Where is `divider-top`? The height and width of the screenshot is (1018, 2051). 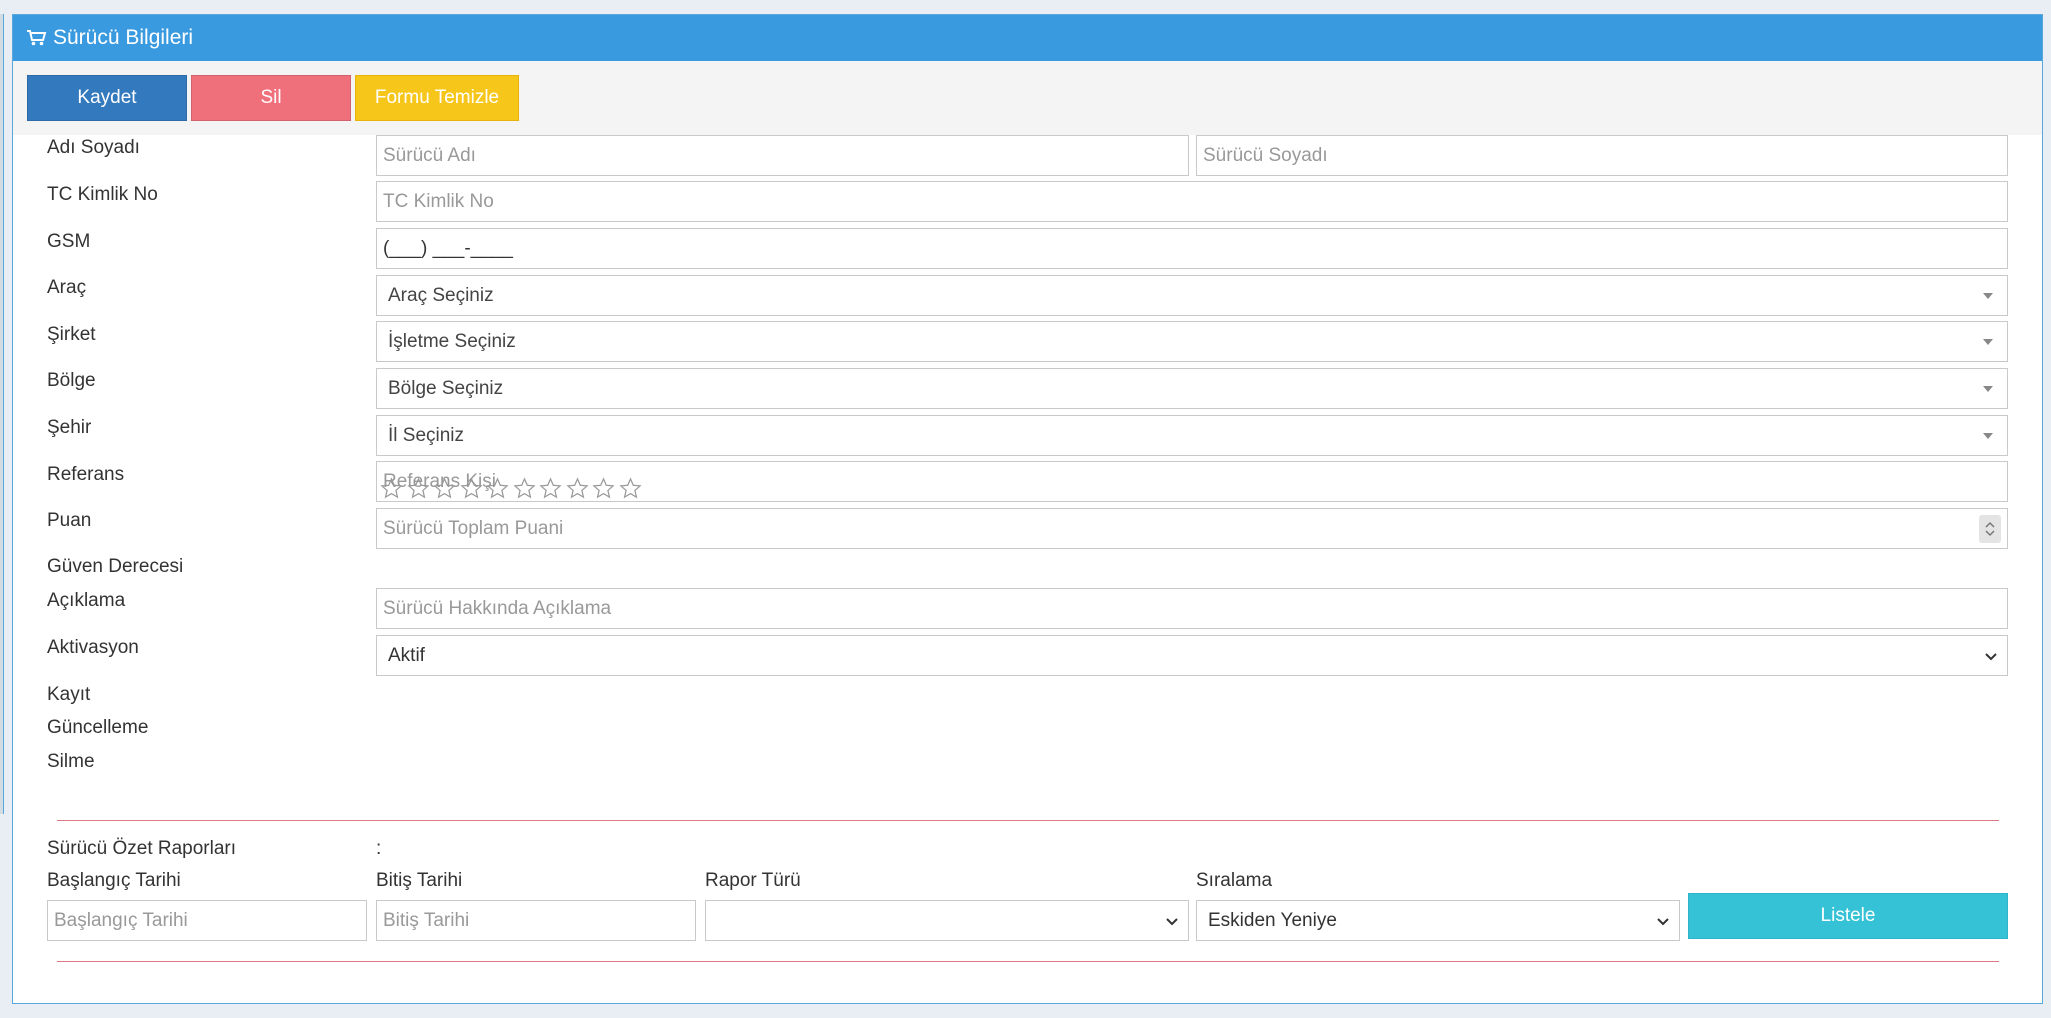
divider-top is located at coordinates (1028, 820).